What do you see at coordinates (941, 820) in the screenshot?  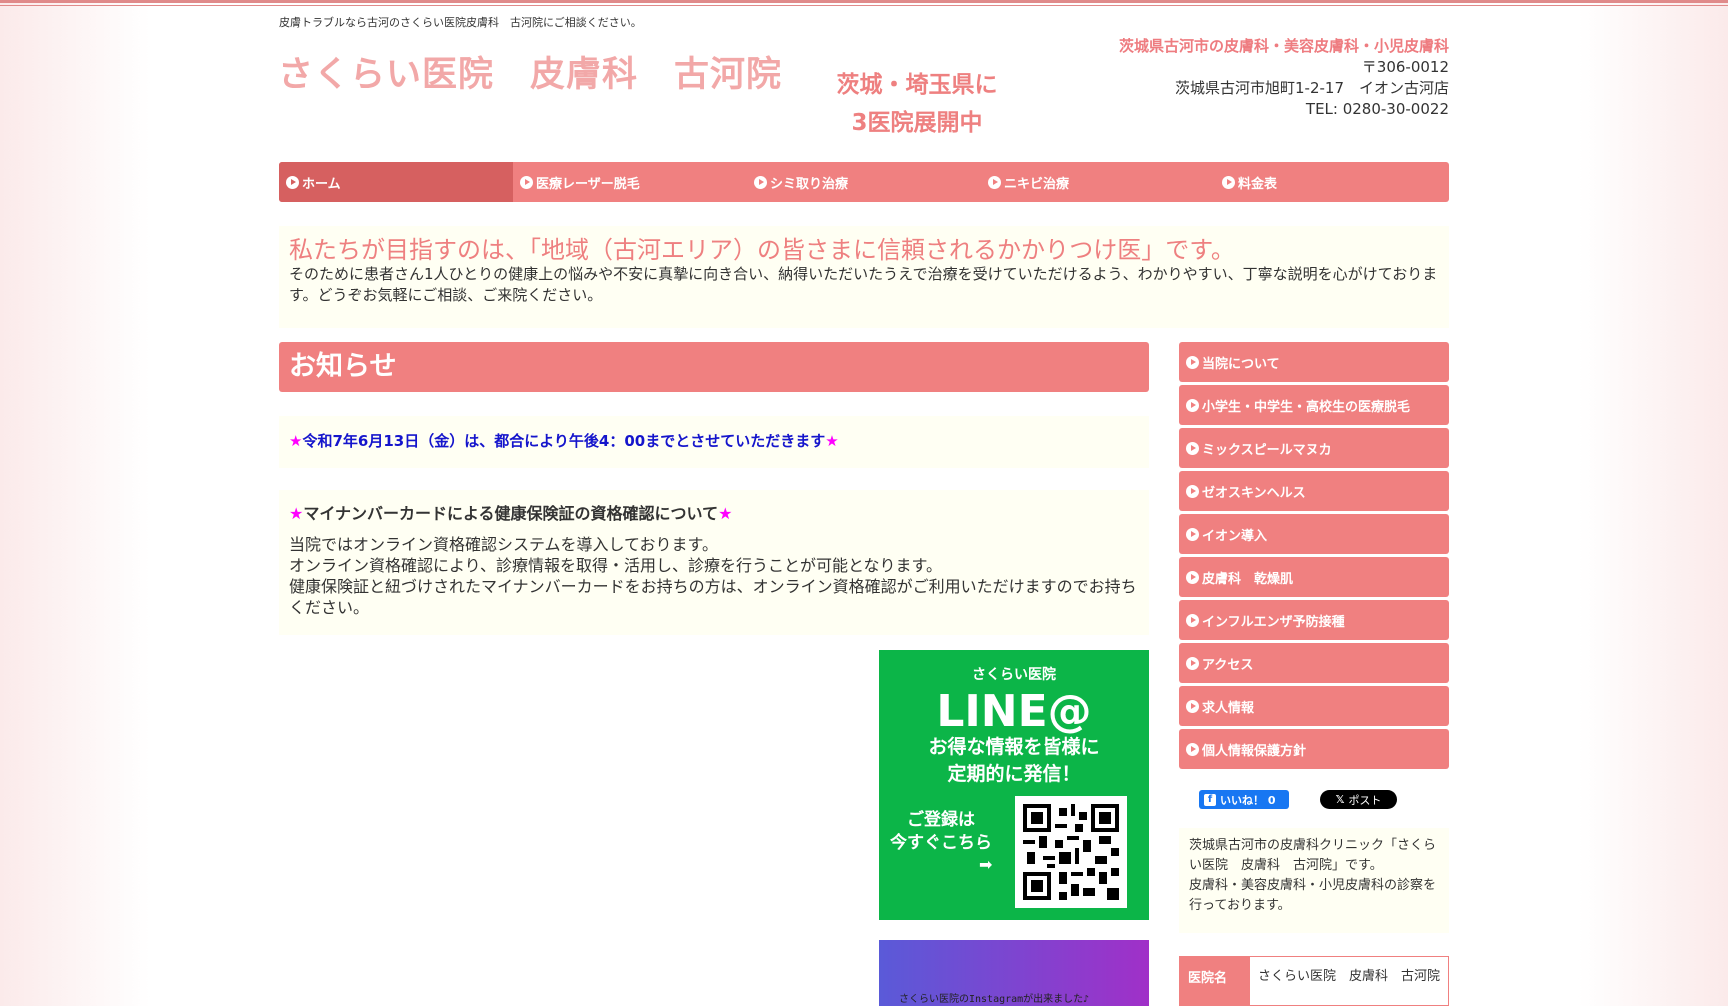 I see `line-banner-reg-1: ご登録は` at bounding box center [941, 820].